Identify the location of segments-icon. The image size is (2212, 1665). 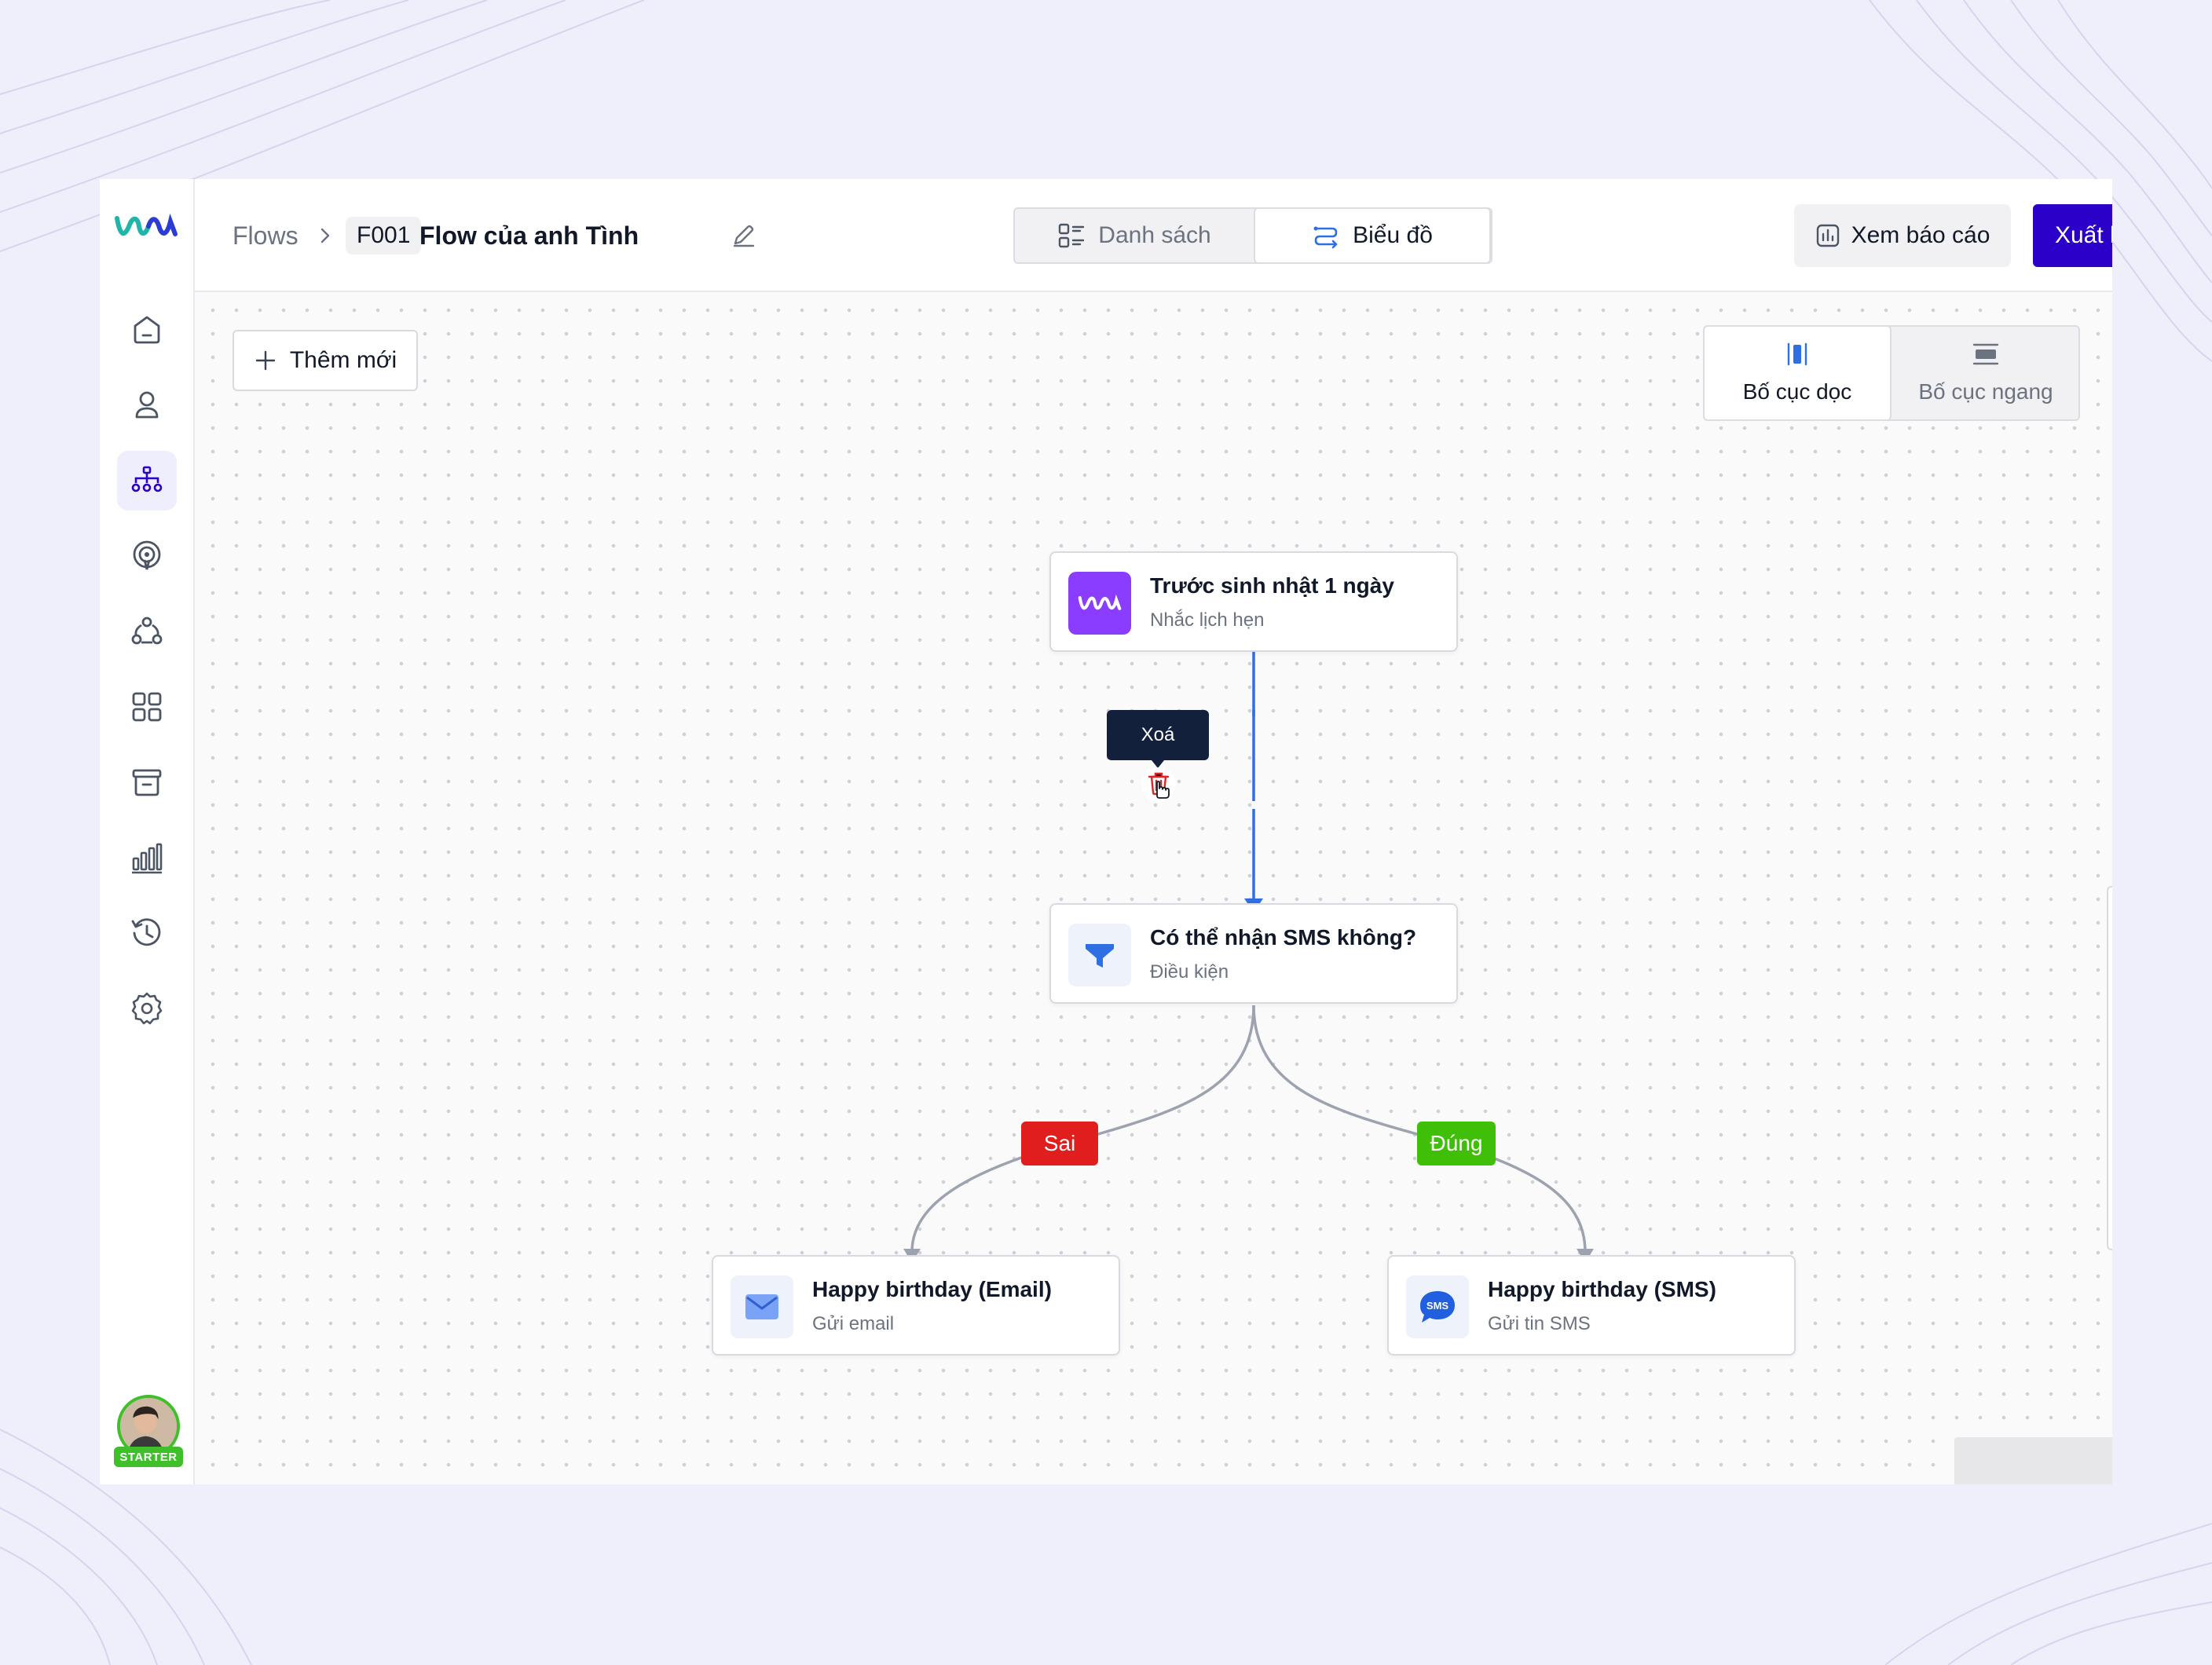
(147, 631).